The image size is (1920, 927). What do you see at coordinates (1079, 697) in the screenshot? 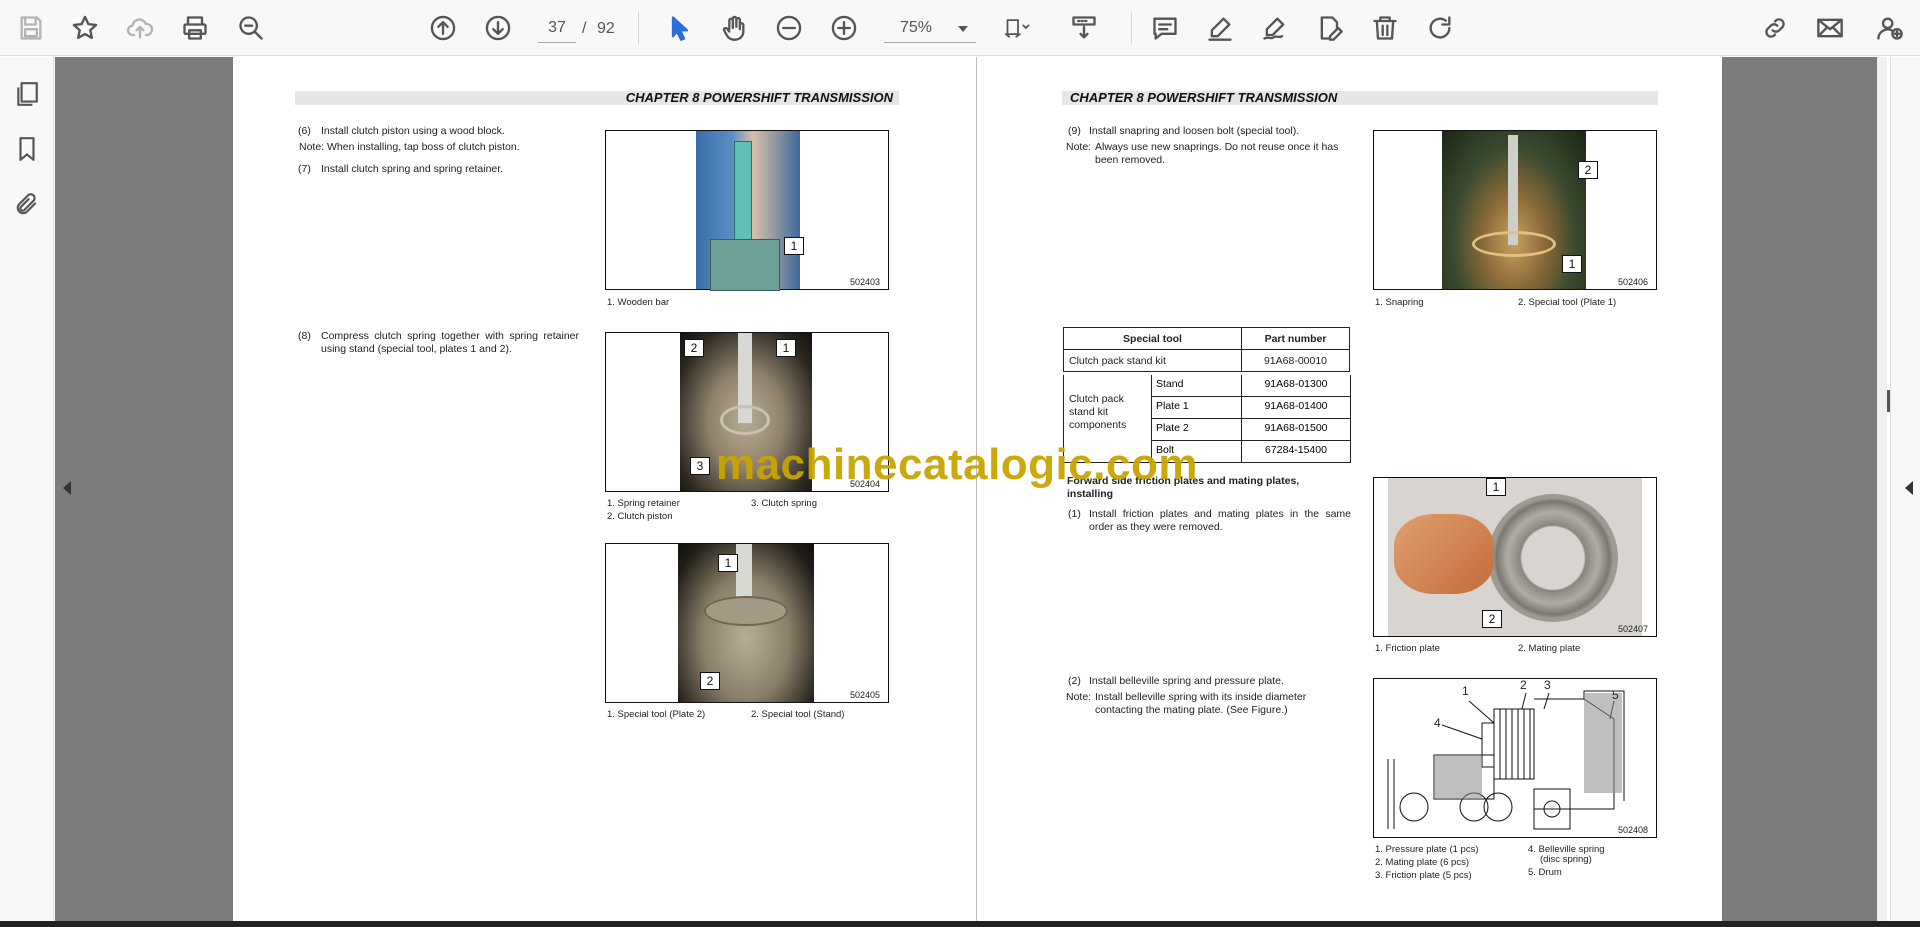
I see `note-label: Note:` at bounding box center [1079, 697].